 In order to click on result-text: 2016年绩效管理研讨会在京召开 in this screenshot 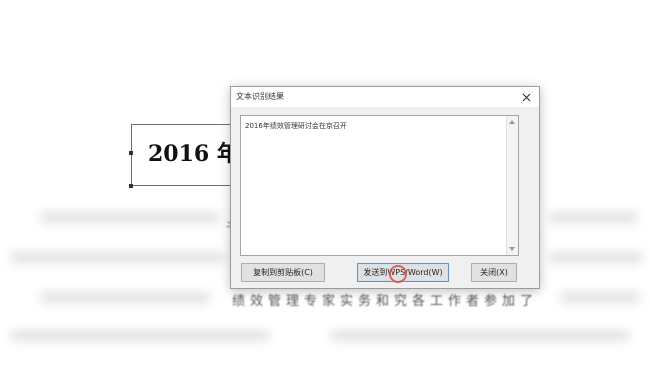, I will do `click(296, 126)`.